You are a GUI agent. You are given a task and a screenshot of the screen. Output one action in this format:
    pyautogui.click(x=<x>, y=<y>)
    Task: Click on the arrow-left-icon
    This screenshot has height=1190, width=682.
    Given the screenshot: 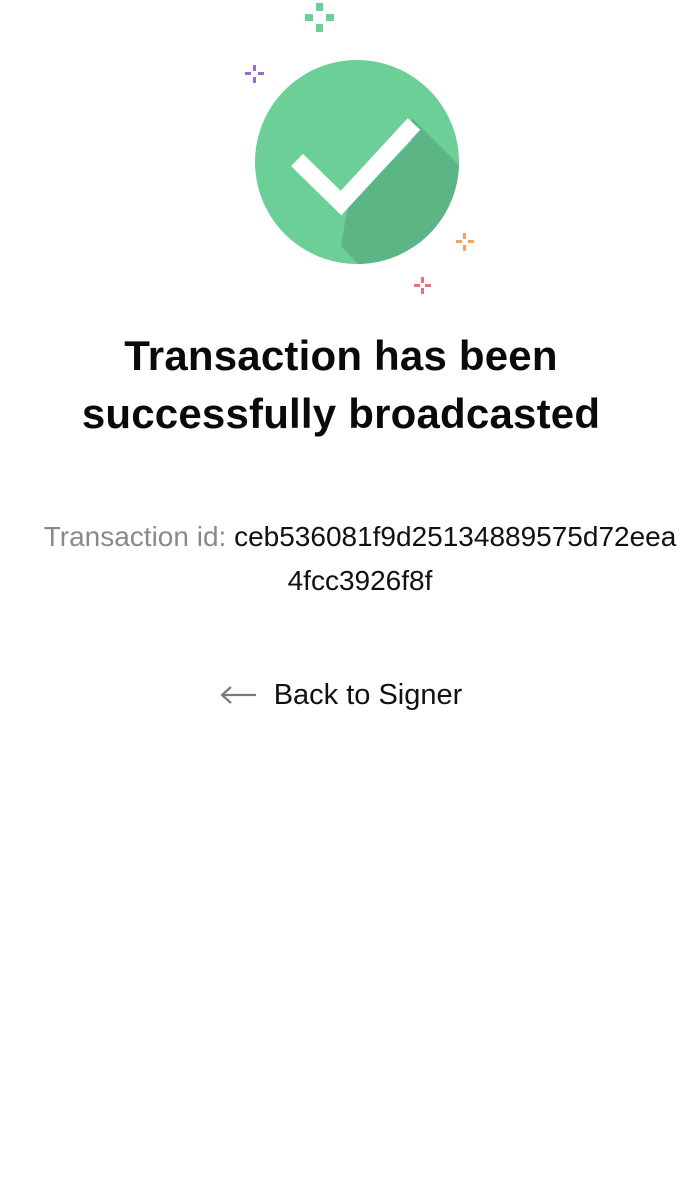 What is the action you would take?
    pyautogui.click(x=238, y=695)
    